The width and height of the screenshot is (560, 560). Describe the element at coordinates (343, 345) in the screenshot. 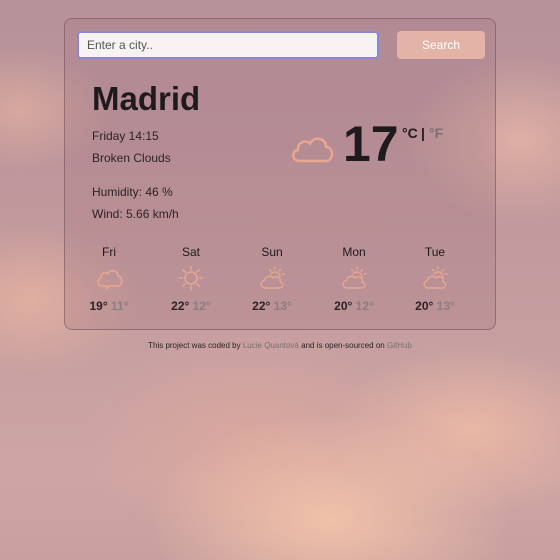

I see `footer-text-middle: and is open-sourced on` at that location.